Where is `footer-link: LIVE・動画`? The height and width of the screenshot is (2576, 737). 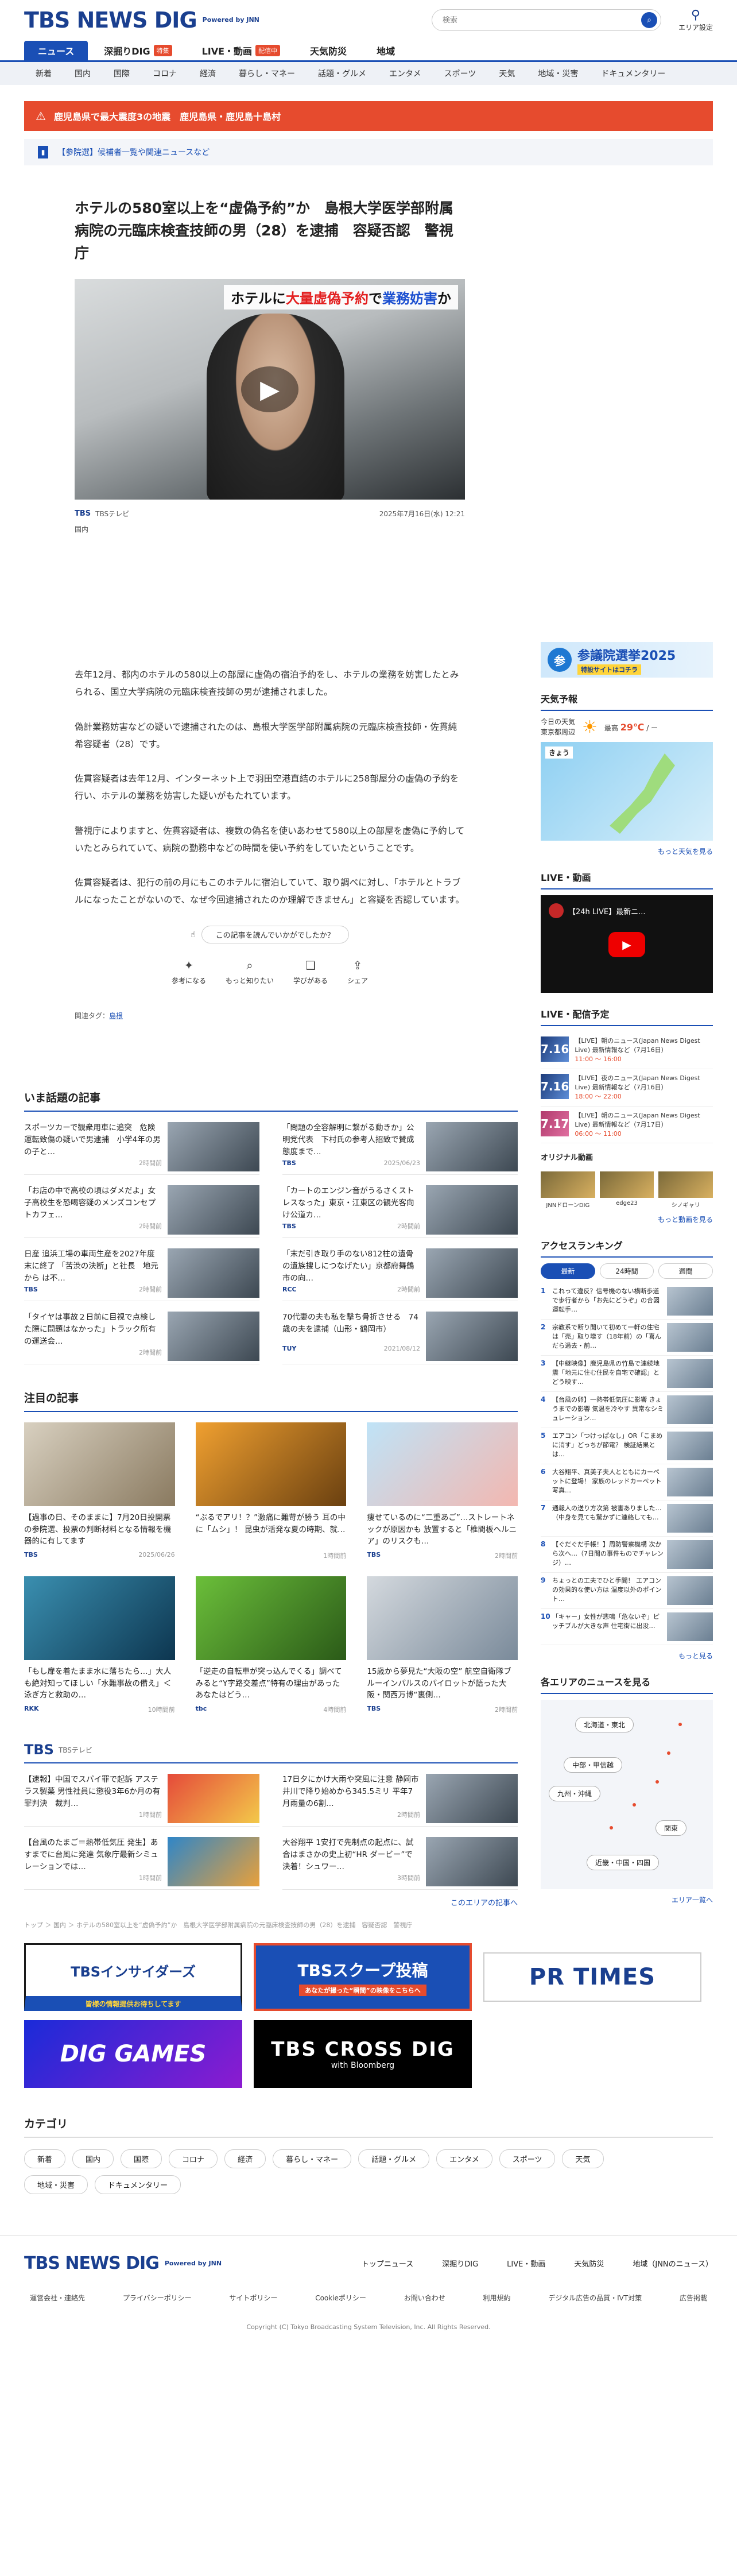 footer-link: LIVE・動画 is located at coordinates (526, 2263).